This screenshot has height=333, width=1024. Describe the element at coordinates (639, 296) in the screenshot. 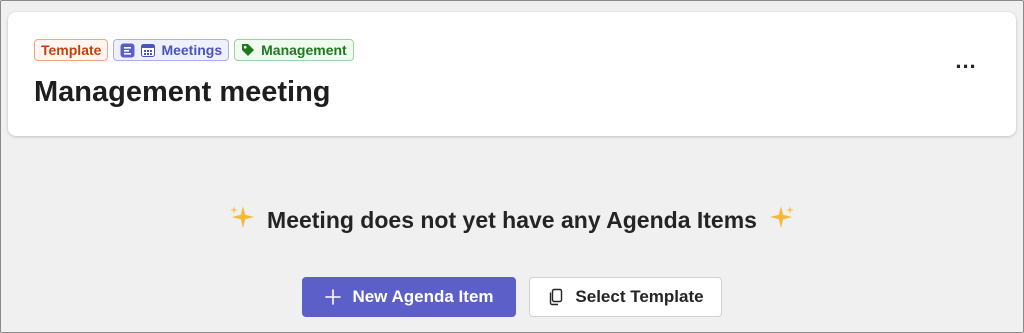

I see `select-template-label: Select Template` at that location.